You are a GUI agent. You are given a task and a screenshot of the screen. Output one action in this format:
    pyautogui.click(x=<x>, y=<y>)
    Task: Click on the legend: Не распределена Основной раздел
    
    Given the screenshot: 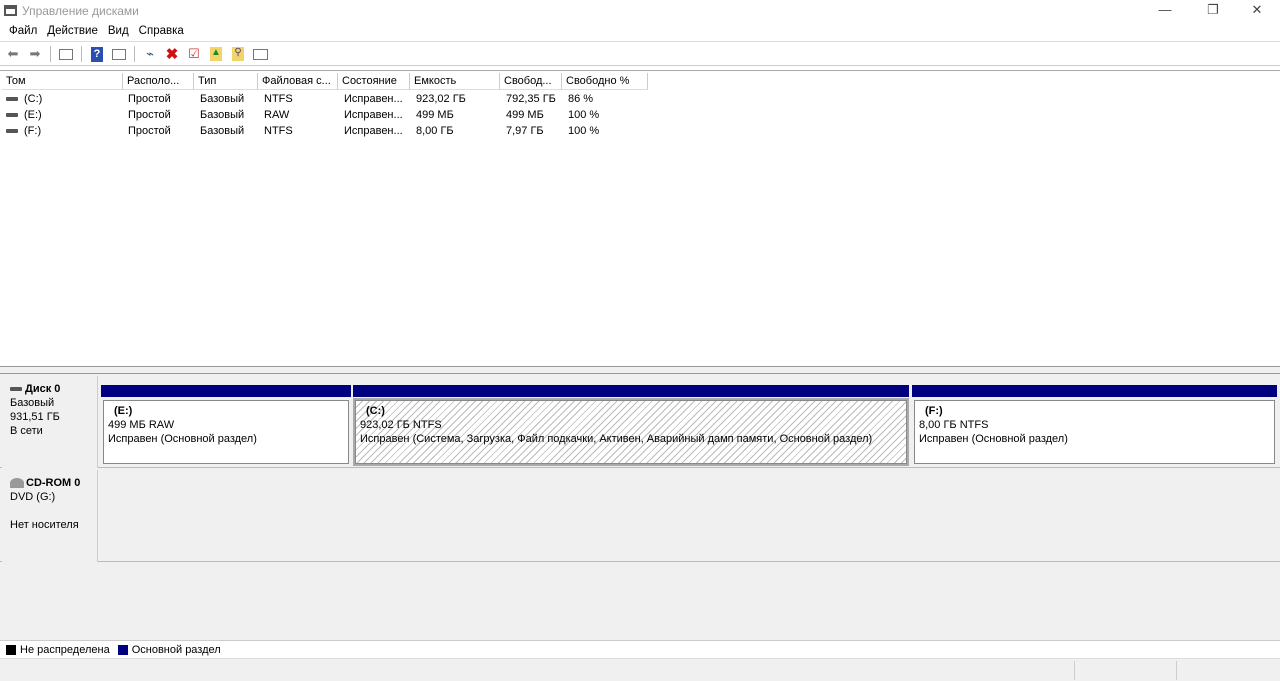 What is the action you would take?
    pyautogui.click(x=640, y=649)
    